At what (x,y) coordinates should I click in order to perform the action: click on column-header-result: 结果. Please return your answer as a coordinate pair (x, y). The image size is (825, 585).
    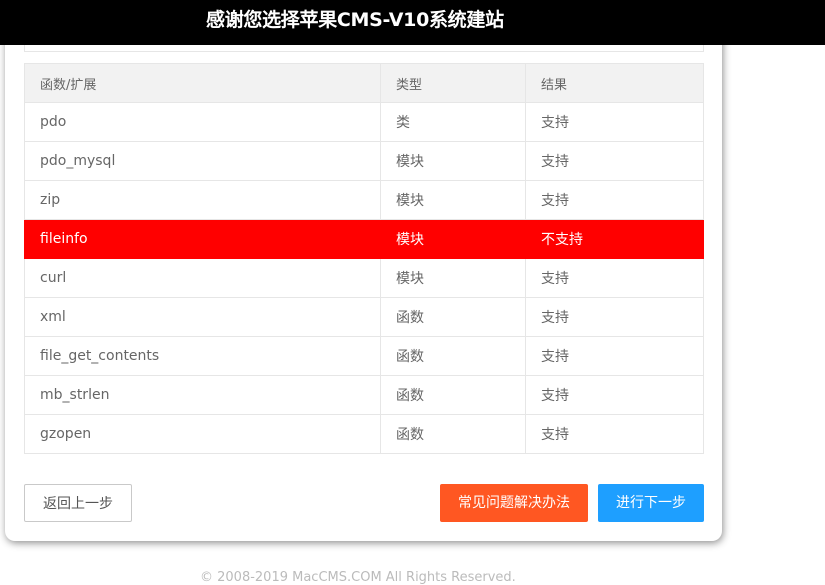
    Looking at the image, I should click on (614, 83).